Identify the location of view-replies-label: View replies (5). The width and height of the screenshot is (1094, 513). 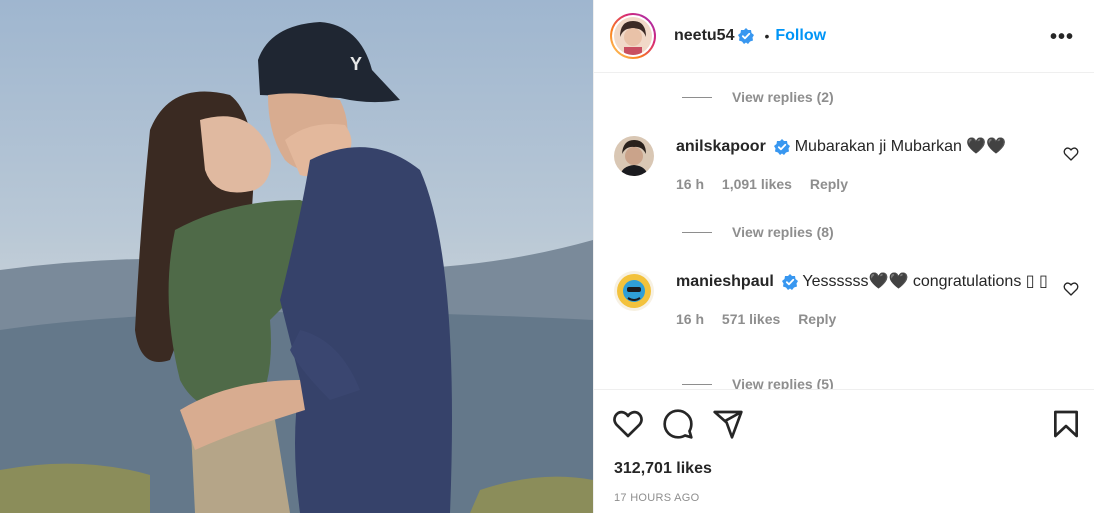
(783, 382).